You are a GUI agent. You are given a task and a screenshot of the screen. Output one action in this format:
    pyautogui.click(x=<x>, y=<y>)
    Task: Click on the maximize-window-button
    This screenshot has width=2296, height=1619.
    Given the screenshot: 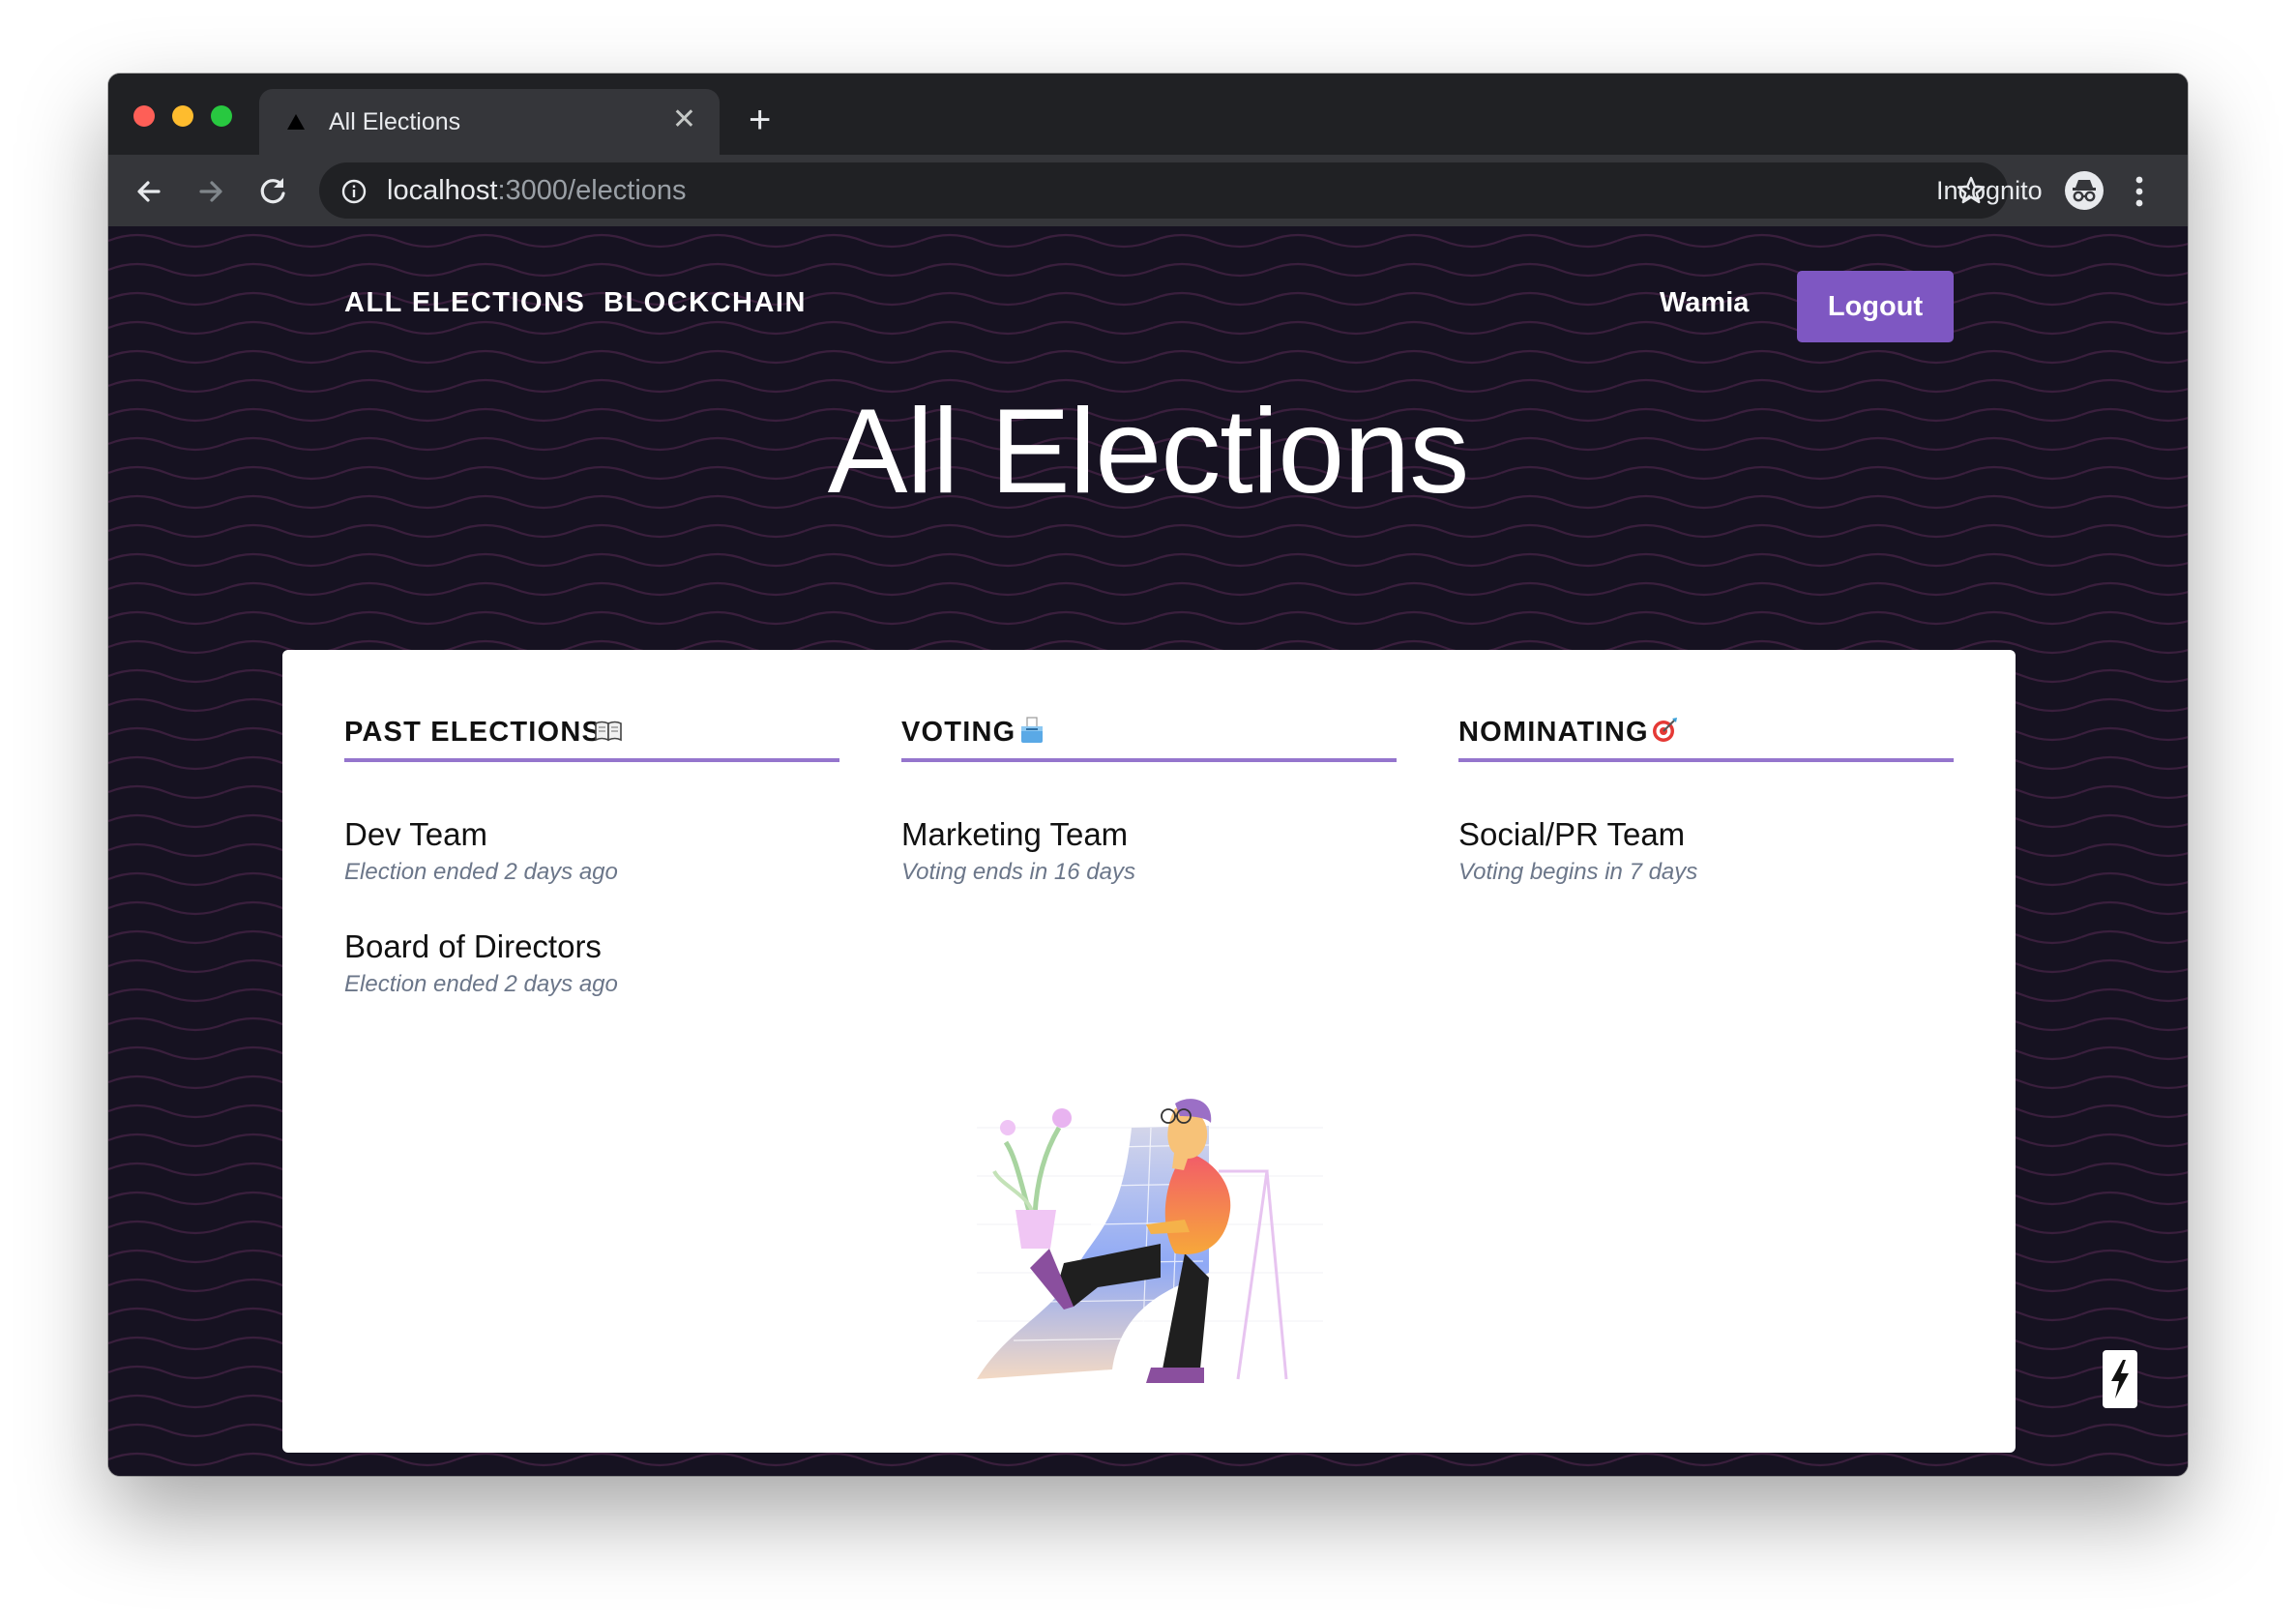 What is the action you would take?
    pyautogui.click(x=221, y=116)
    